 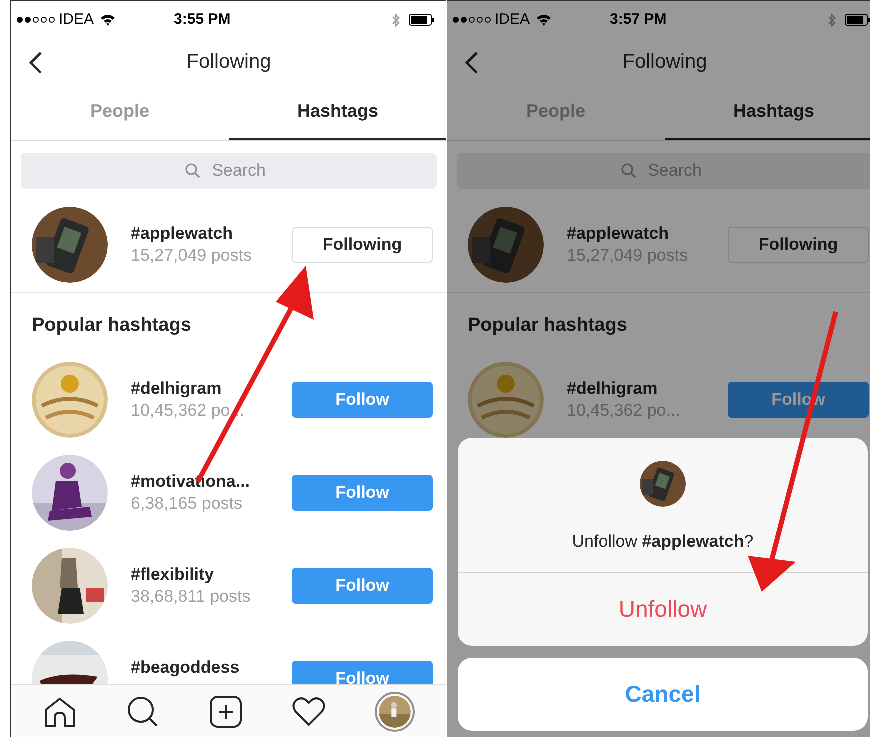 I want to click on status-time: 3:57 PM, so click(x=638, y=20).